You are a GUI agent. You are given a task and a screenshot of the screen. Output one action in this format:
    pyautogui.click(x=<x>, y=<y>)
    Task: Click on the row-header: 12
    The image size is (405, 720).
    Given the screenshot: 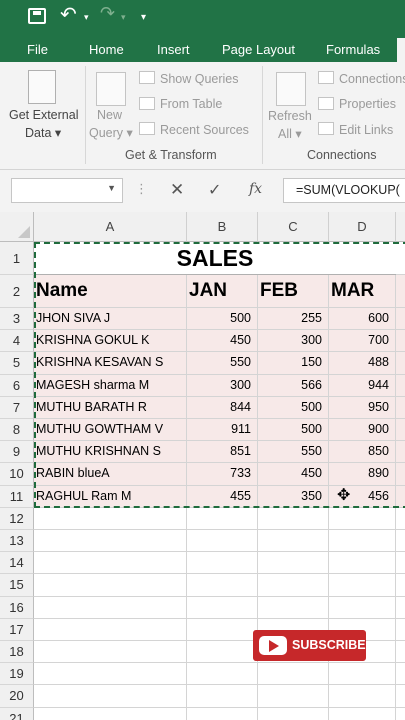 What is the action you would take?
    pyautogui.click(x=17, y=518)
    